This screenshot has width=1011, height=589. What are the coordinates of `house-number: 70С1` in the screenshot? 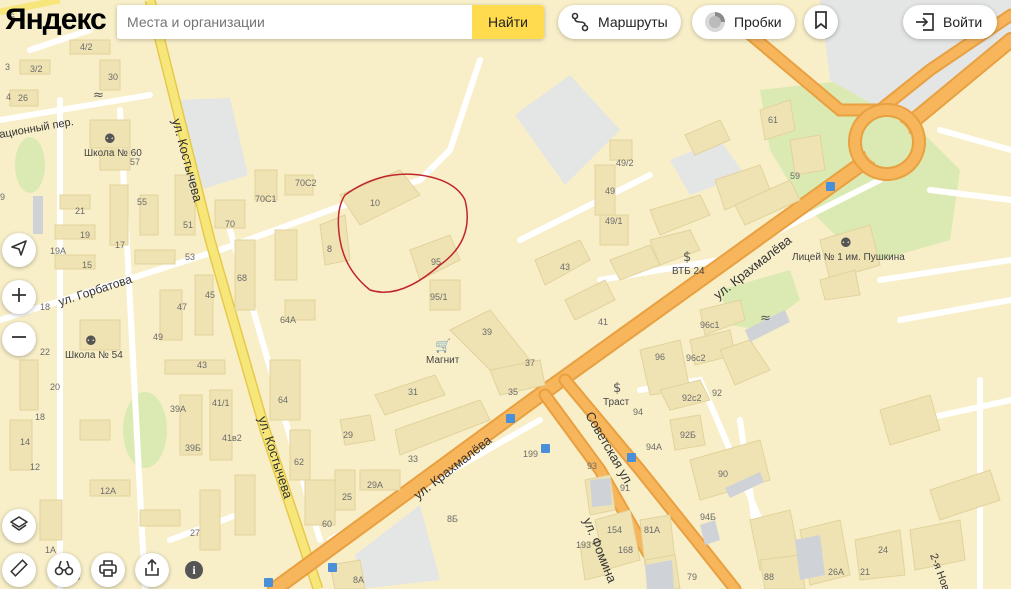 It's located at (266, 199).